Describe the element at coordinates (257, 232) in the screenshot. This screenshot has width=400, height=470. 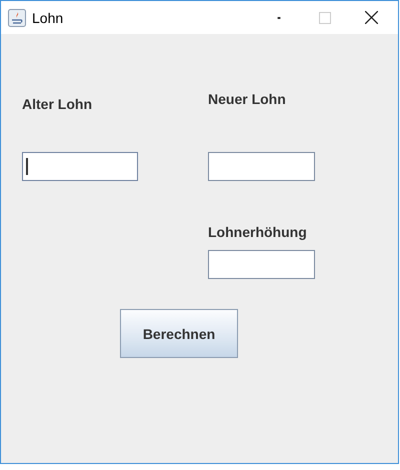
I see `field-label: Lohnerhöhung` at that location.